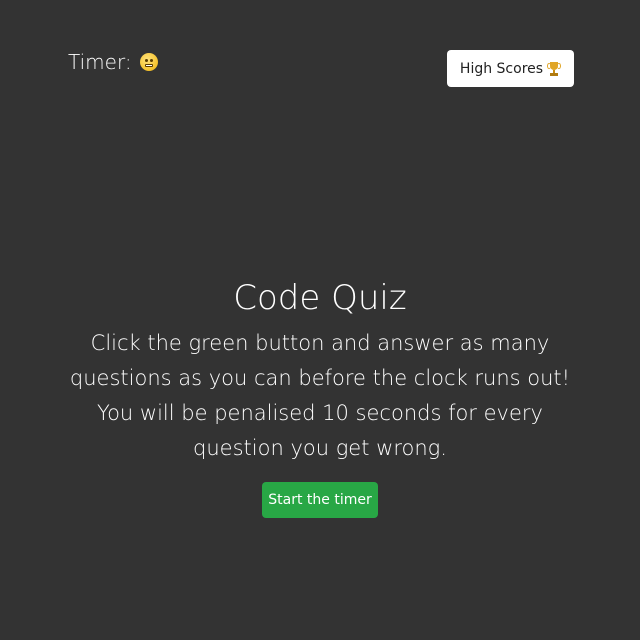 The height and width of the screenshot is (640, 640). Describe the element at coordinates (320, 298) in the screenshot. I see `page-title: Code Quiz` at that location.